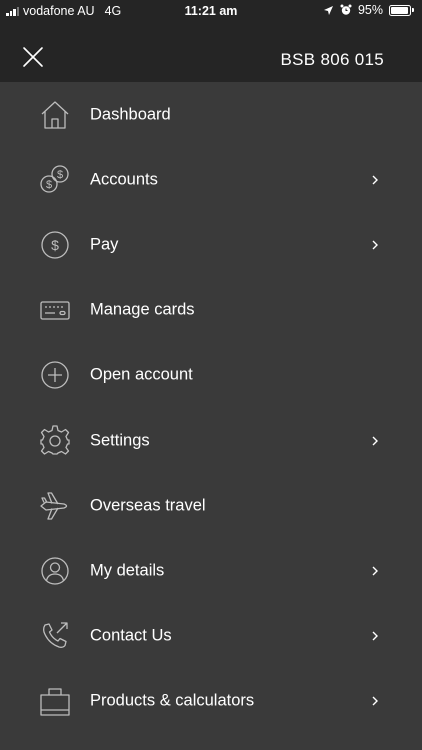 This screenshot has width=422, height=750. I want to click on battery-fill, so click(400, 10).